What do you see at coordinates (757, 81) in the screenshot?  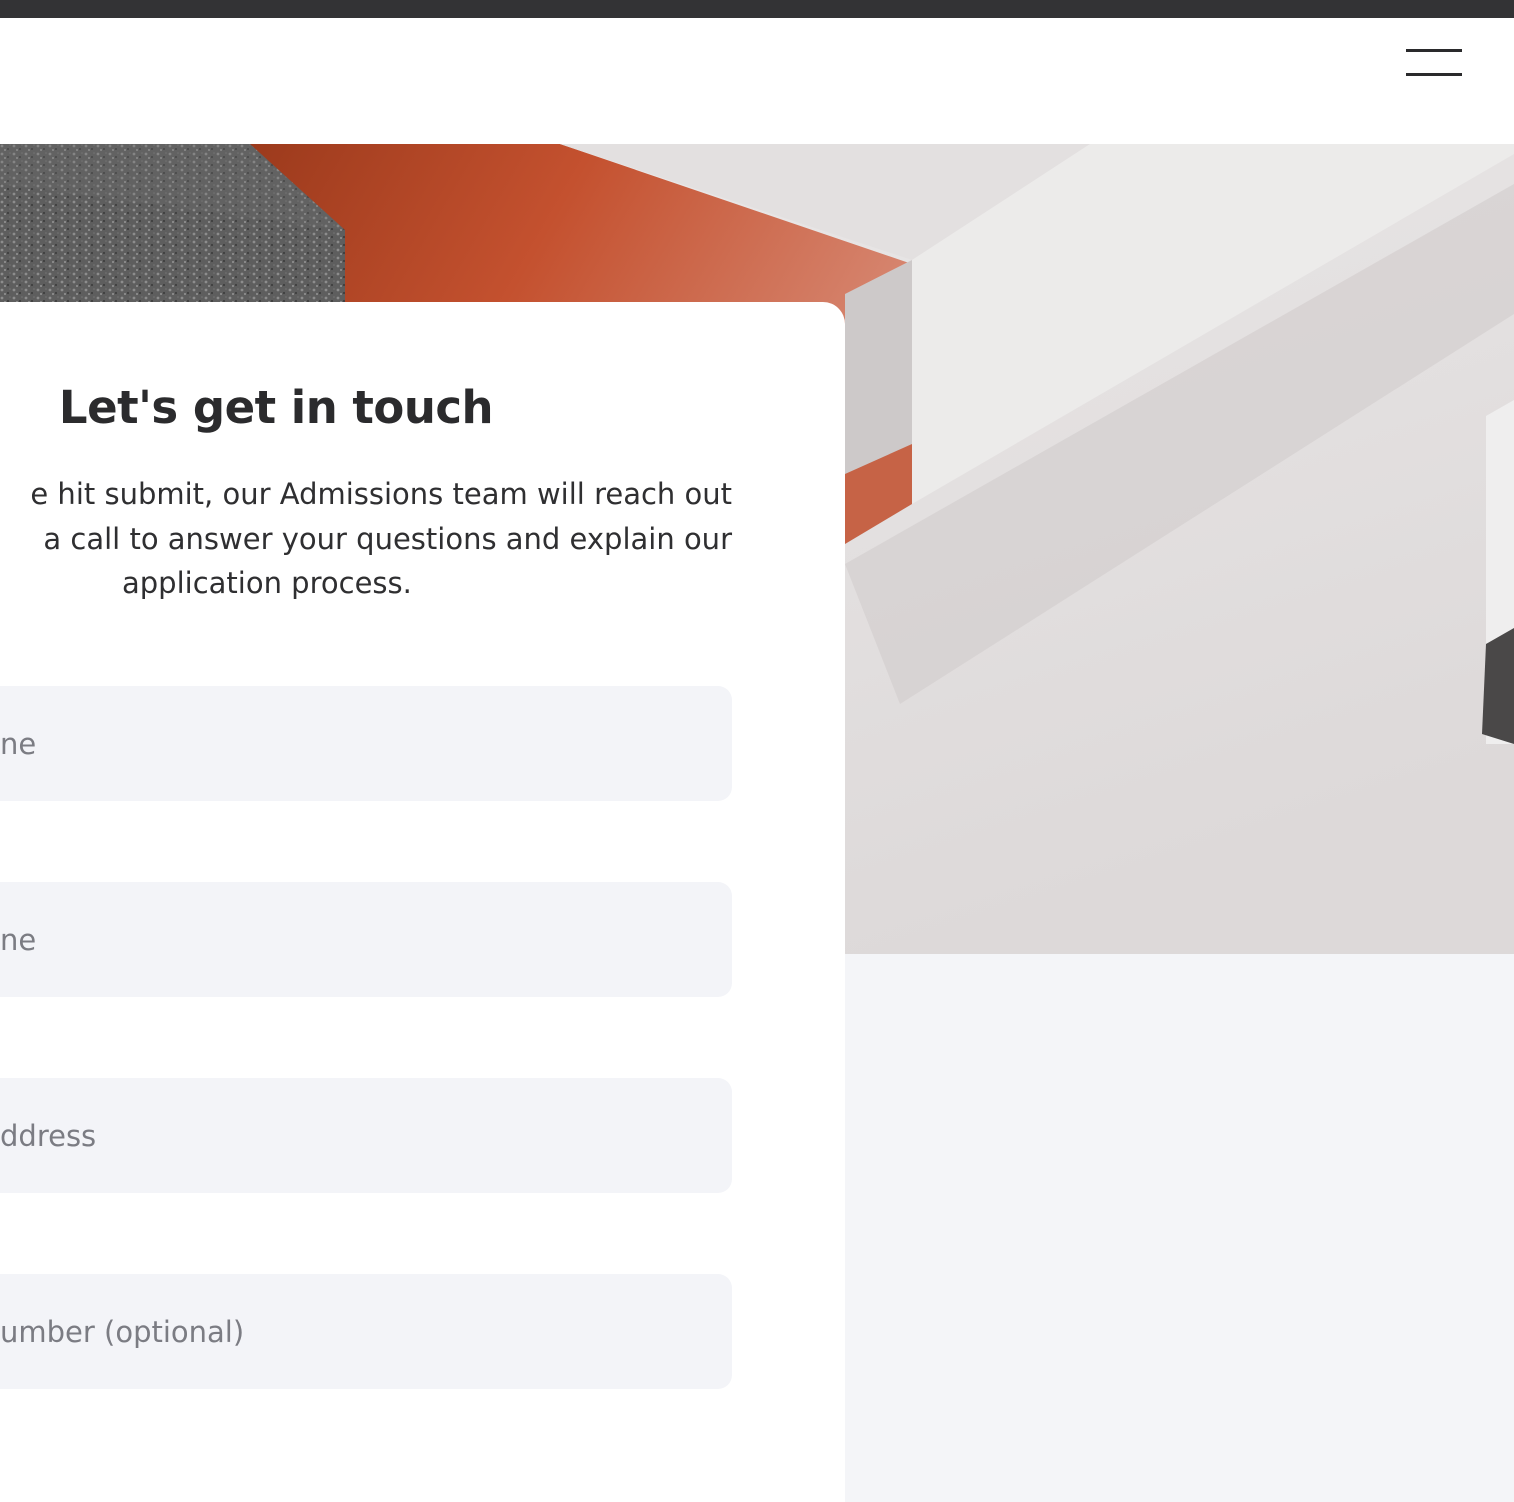 I see `site-header` at bounding box center [757, 81].